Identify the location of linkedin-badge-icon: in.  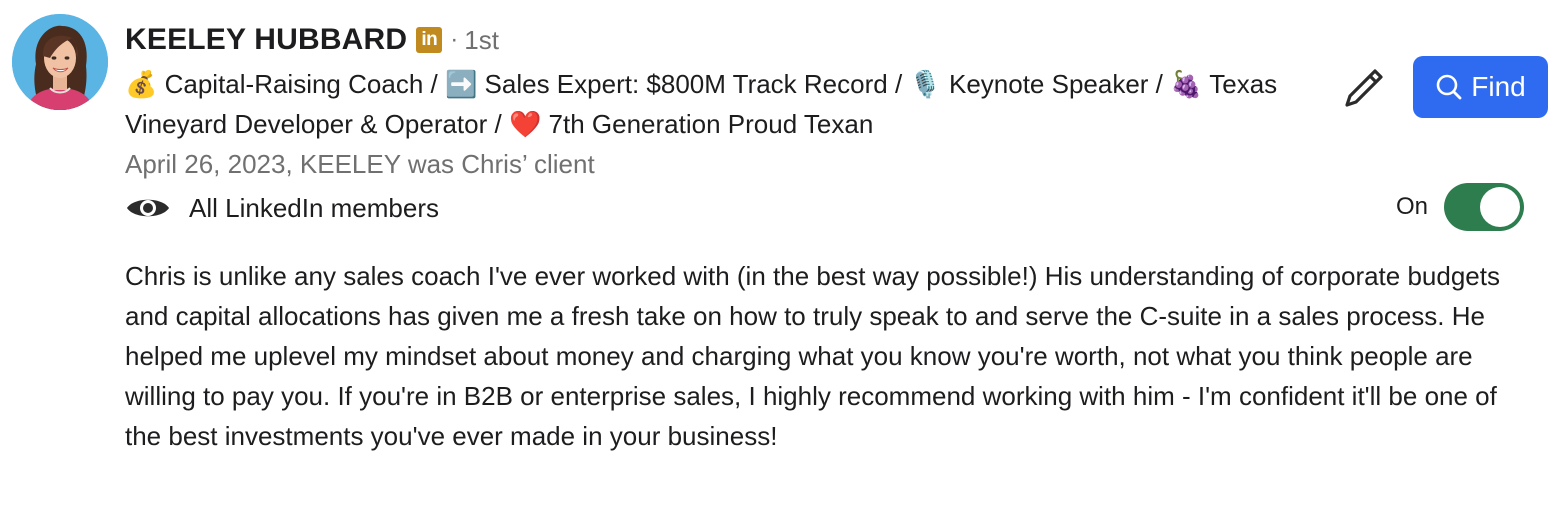
(429, 40).